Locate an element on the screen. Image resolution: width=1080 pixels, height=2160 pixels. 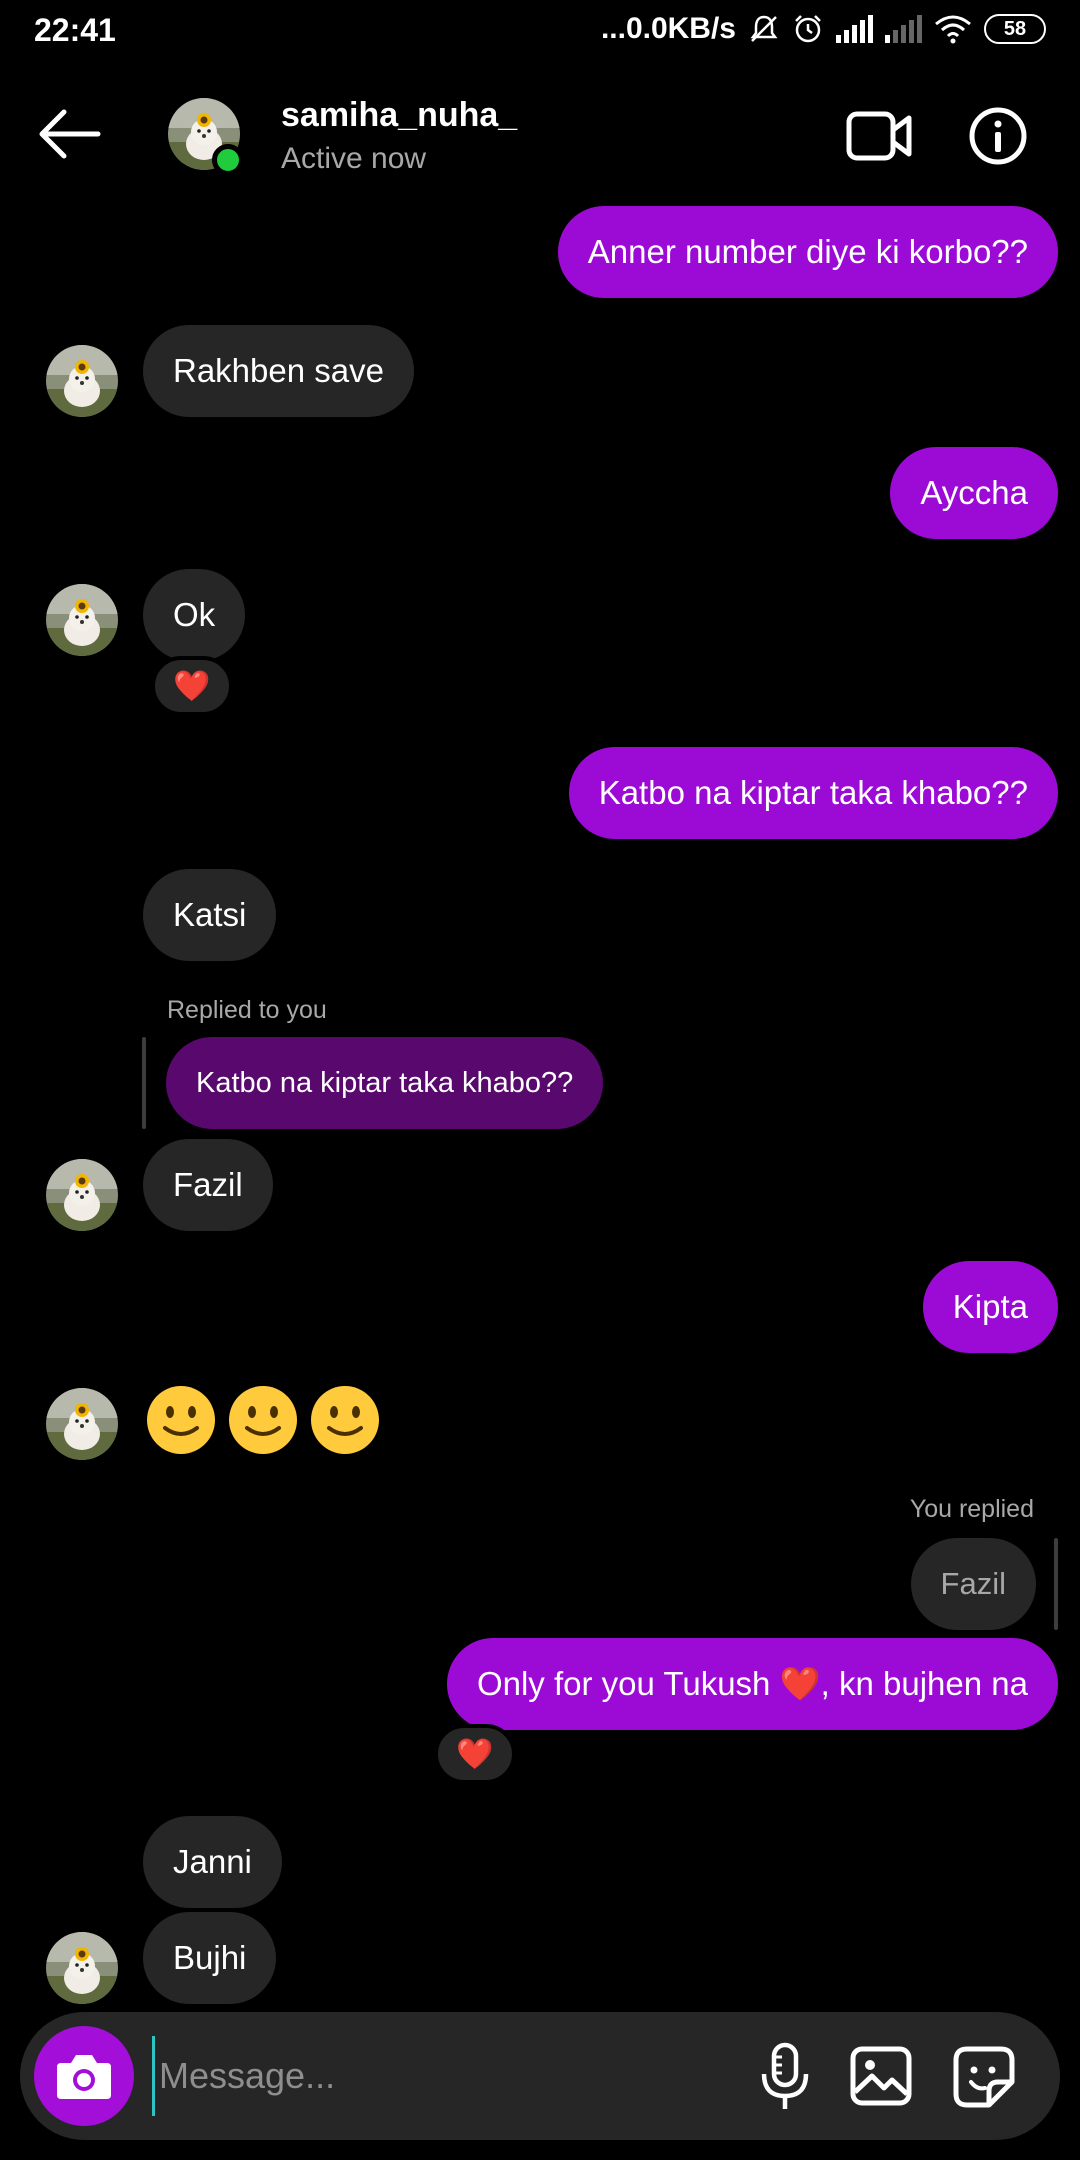
alarm-icon is located at coordinates (808, 29).